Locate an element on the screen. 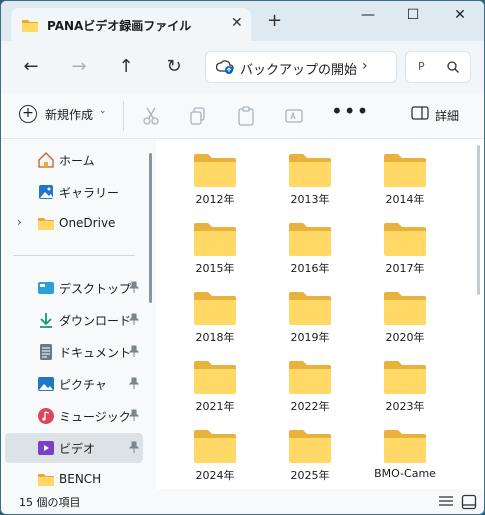 This screenshot has width=485, height=515. sidebar-item-label: ピクチャ is located at coordinates (83, 385).